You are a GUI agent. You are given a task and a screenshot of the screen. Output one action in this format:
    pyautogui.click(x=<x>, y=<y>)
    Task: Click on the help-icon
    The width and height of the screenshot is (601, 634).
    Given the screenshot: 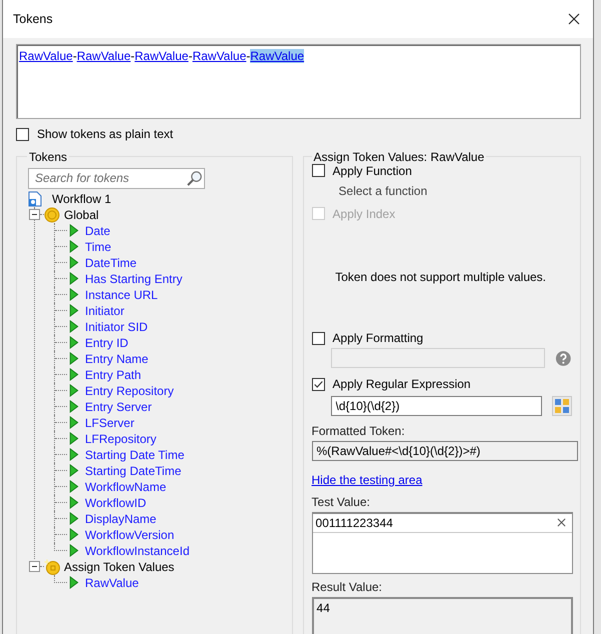 What is the action you would take?
    pyautogui.click(x=563, y=358)
    